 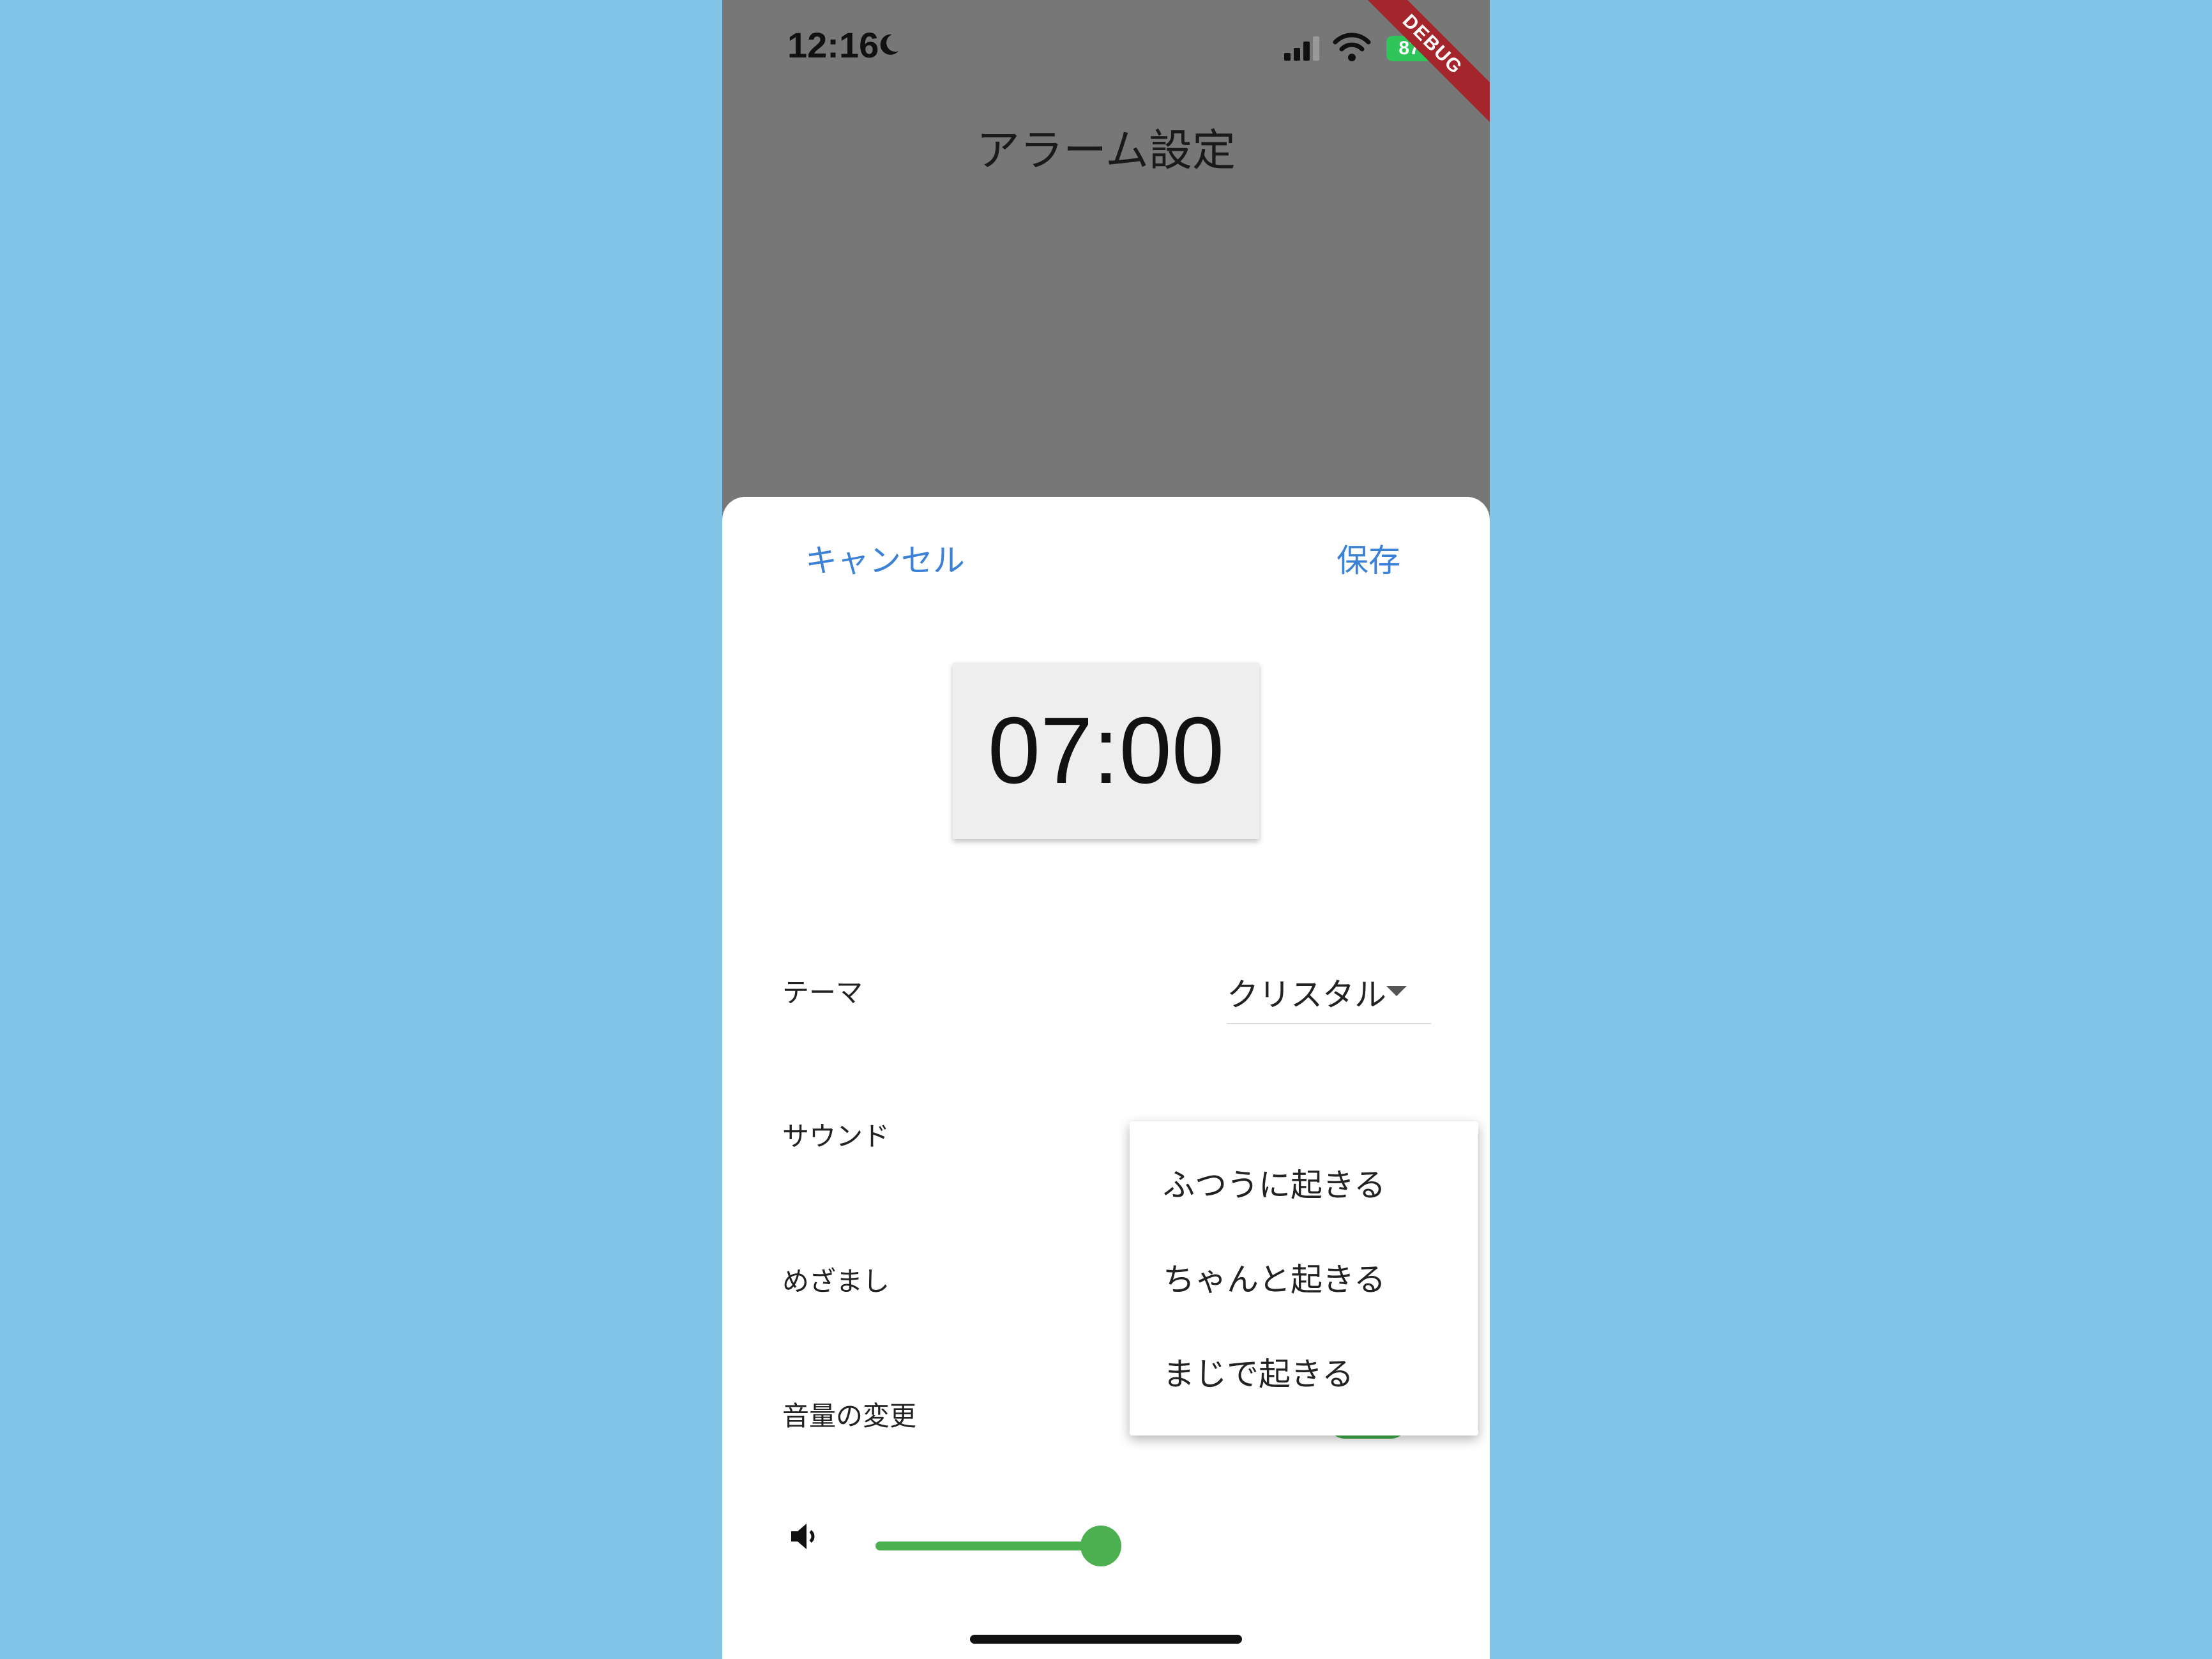 I want to click on volume-change-label: 音量の変更, so click(x=850, y=1416).